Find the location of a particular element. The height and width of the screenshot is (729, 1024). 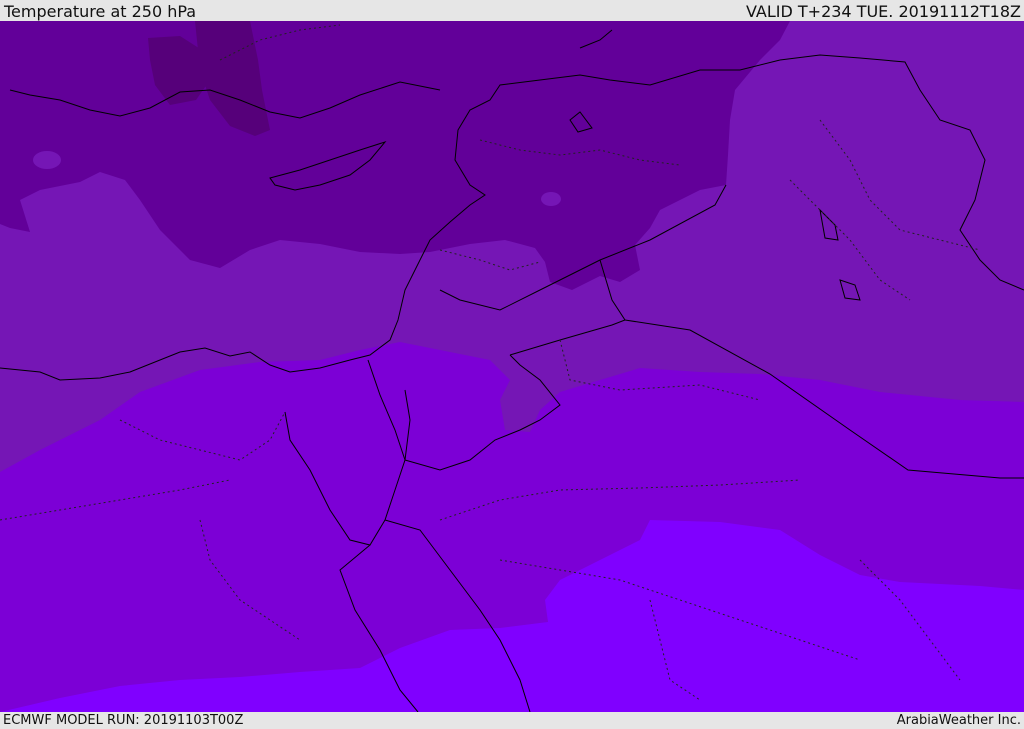

credit-label: ArabiaWeather Inc. is located at coordinates (958, 720).